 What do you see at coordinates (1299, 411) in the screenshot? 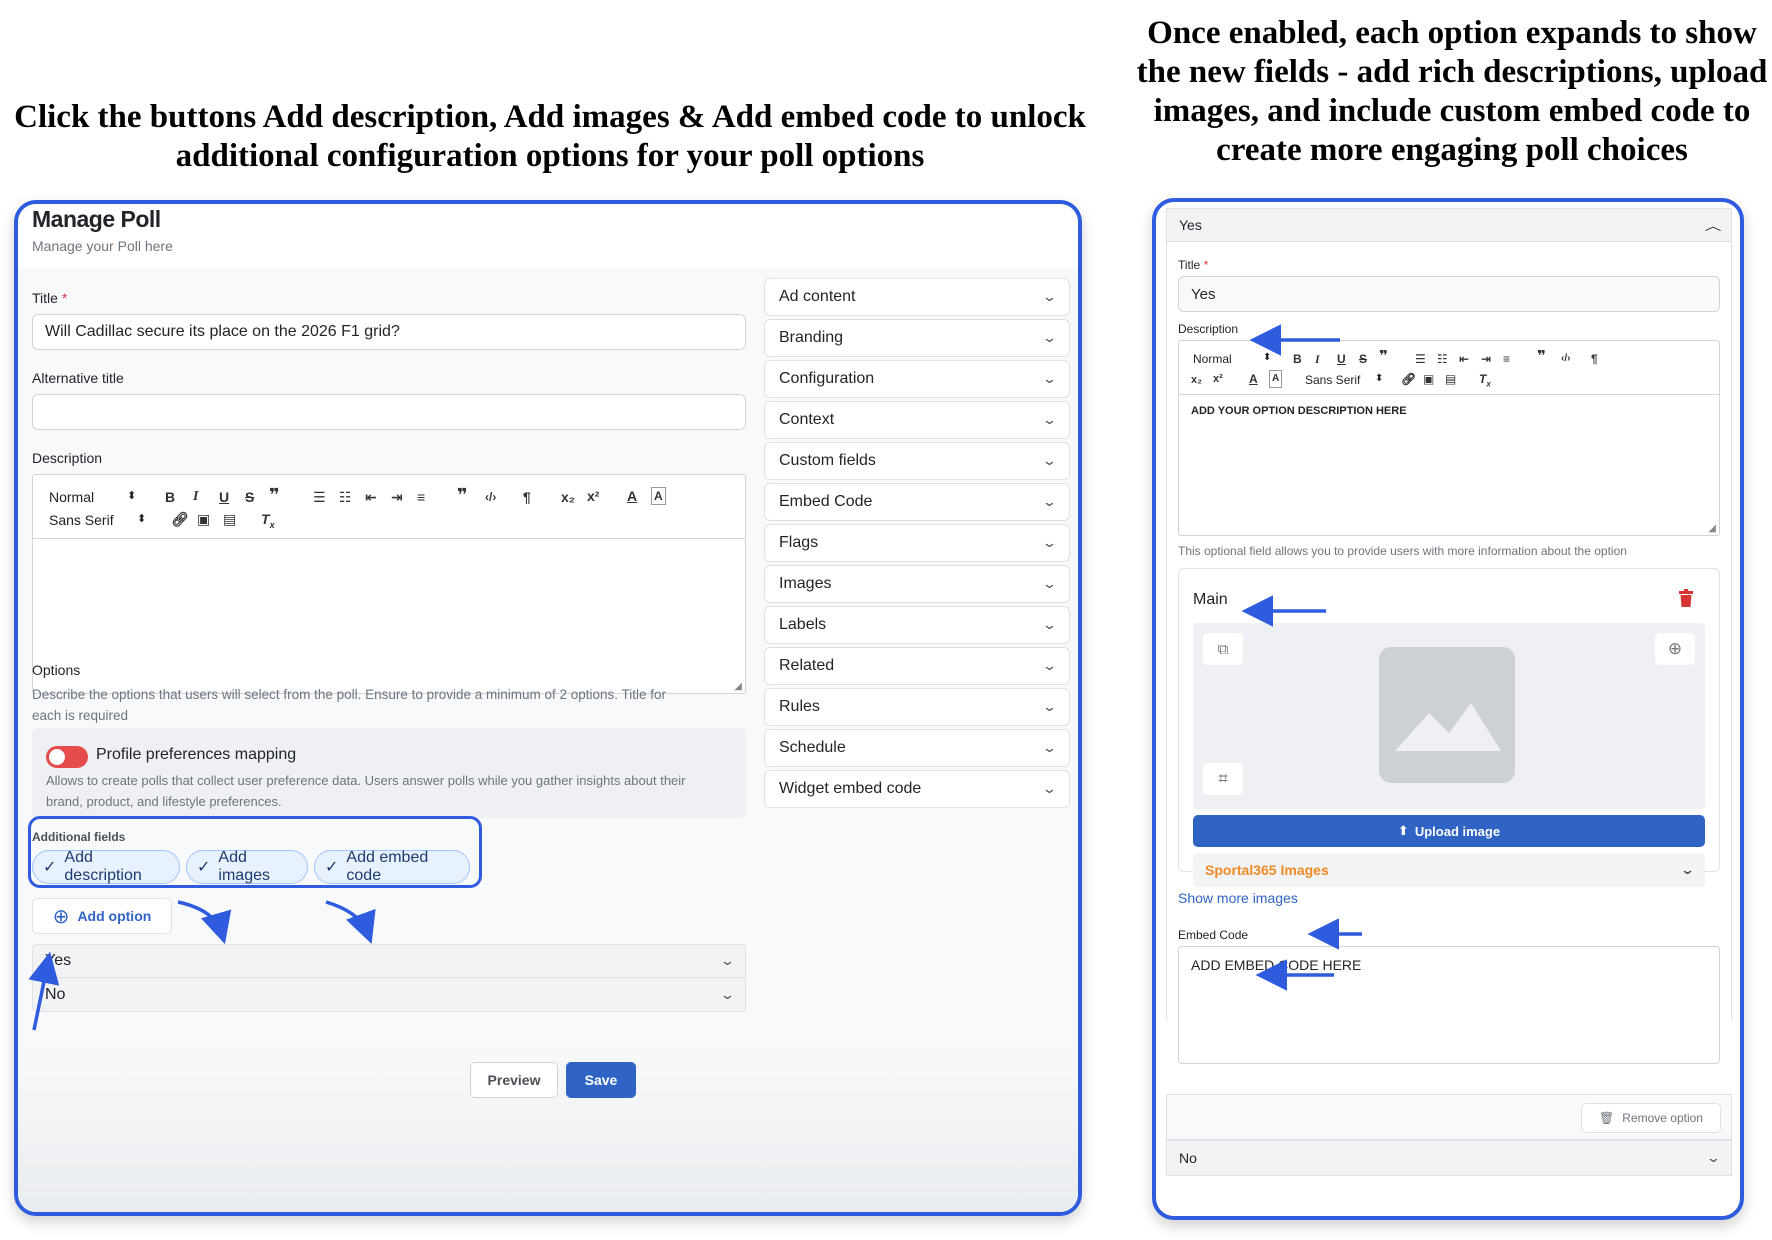
I see `option-description-content: ADD YOUR OPTION DESCRIPTION HERE` at bounding box center [1299, 411].